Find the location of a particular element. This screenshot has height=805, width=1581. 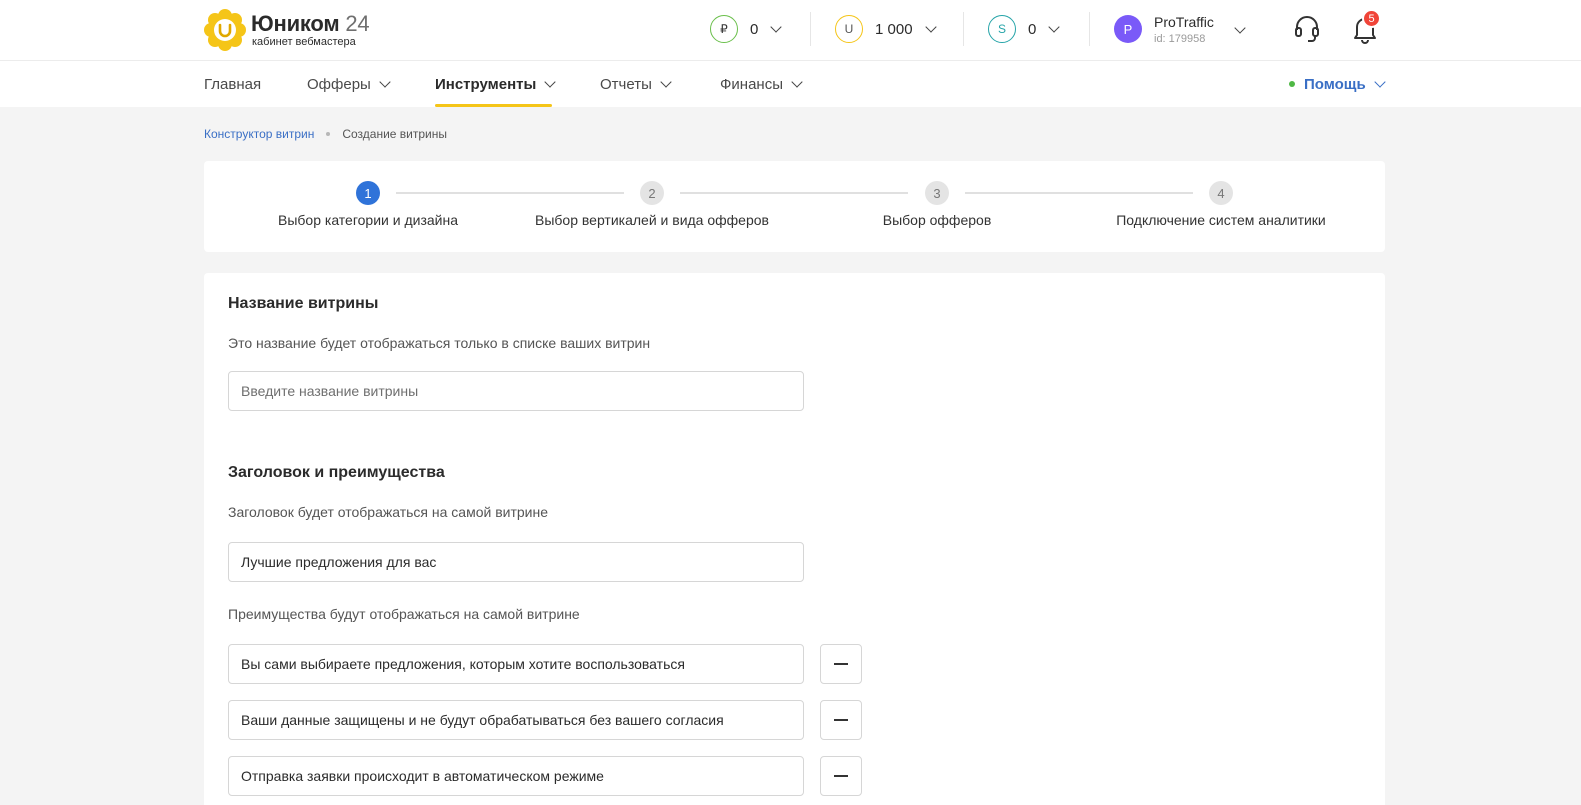

breadcrumb-link: Конструктор витрин is located at coordinates (259, 134).